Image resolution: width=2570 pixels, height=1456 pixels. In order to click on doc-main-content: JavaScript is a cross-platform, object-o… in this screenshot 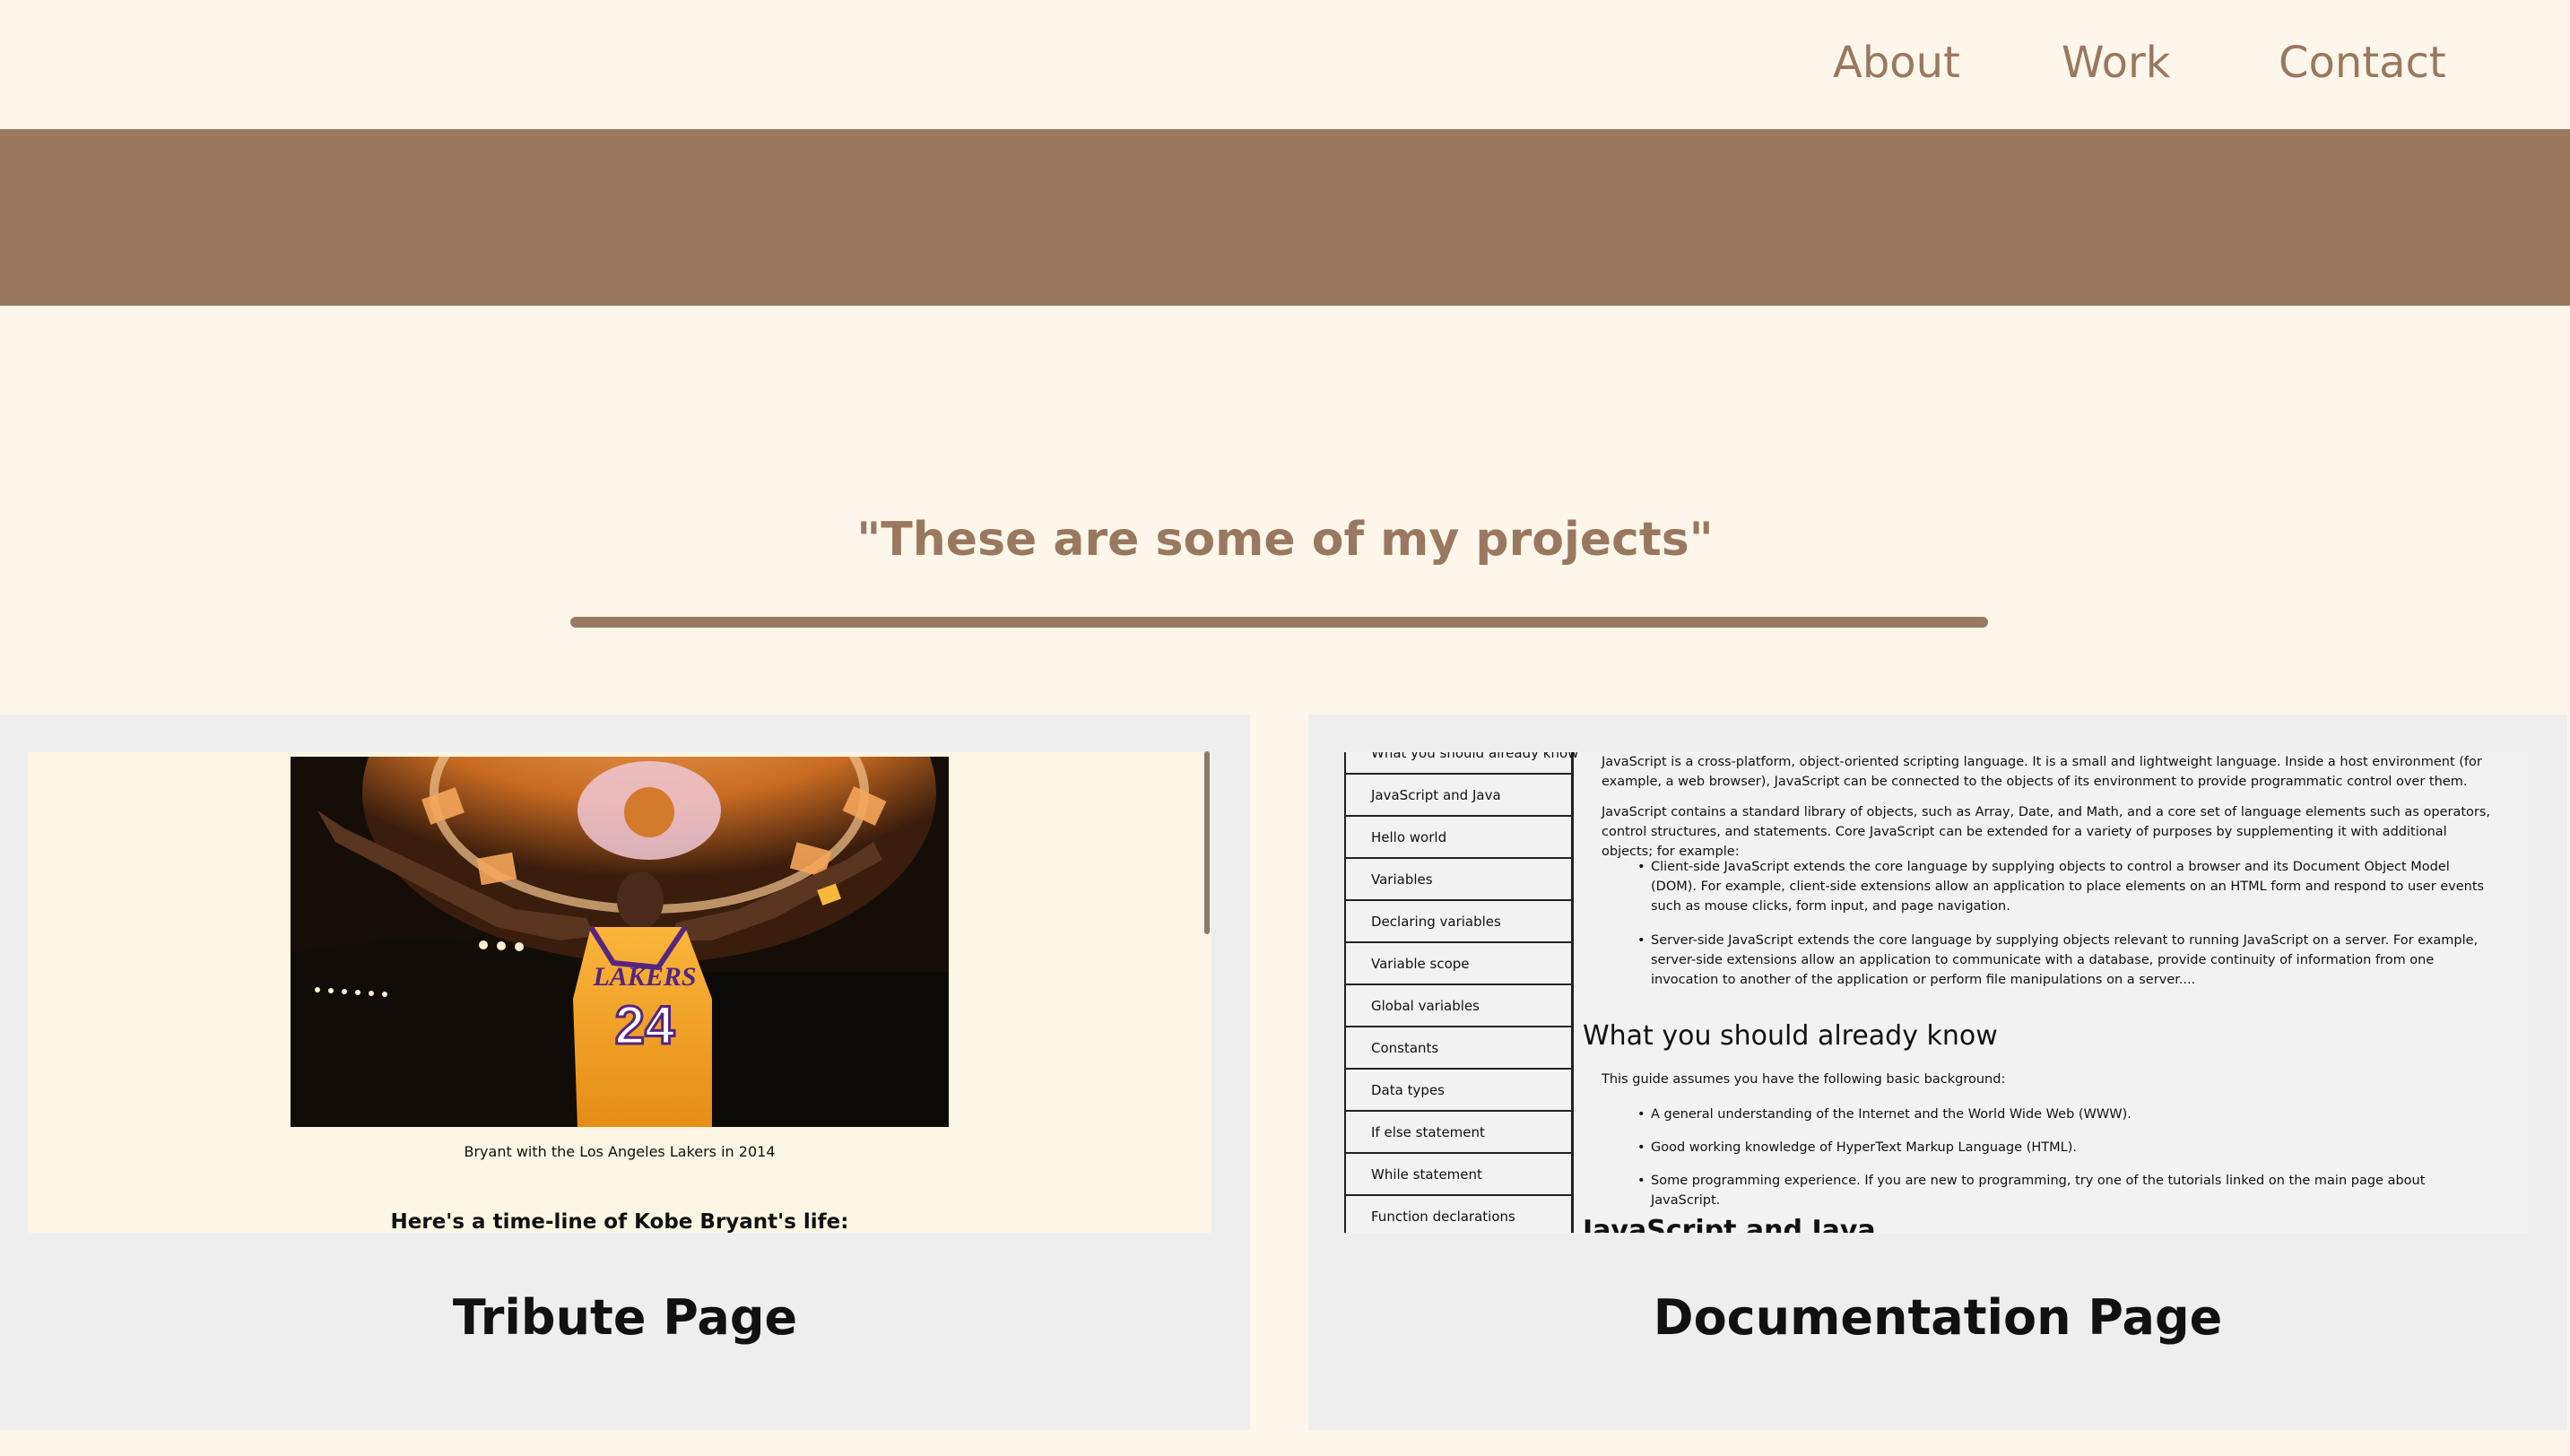, I will do `click(2051, 992)`.